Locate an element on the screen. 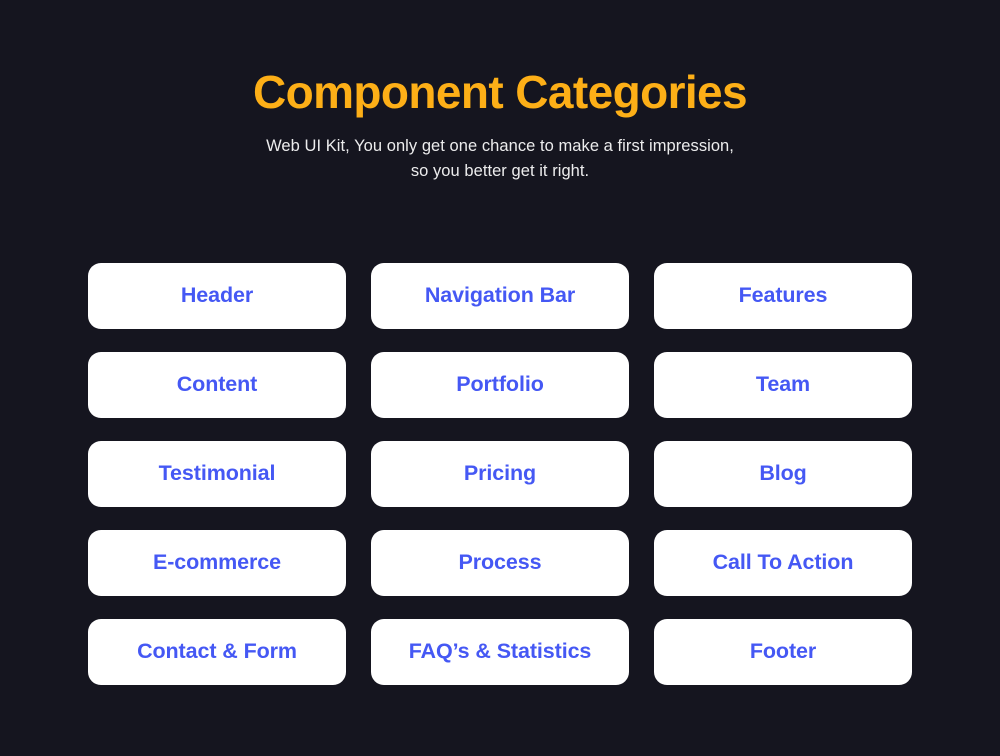  category-card-faqs-and-statistics: FAQ’s & Statistics is located at coordinates (500, 652).